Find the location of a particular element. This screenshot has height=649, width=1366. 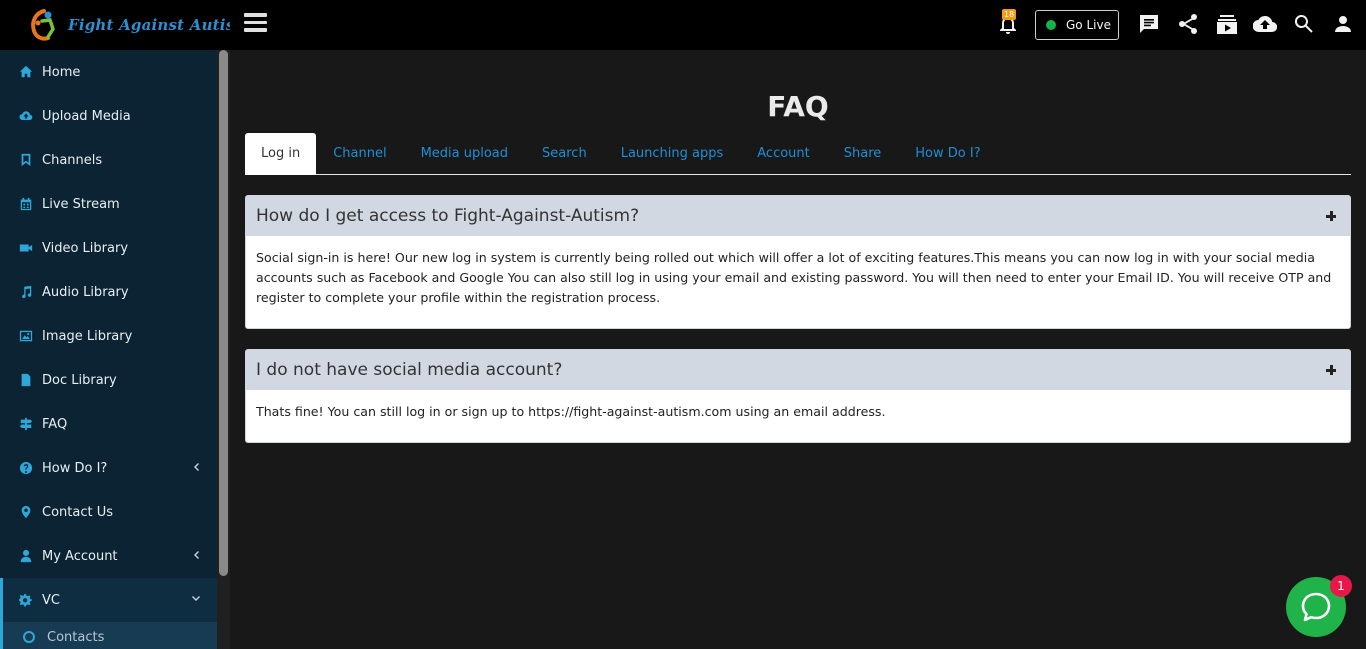

home-icon is located at coordinates (26, 72).